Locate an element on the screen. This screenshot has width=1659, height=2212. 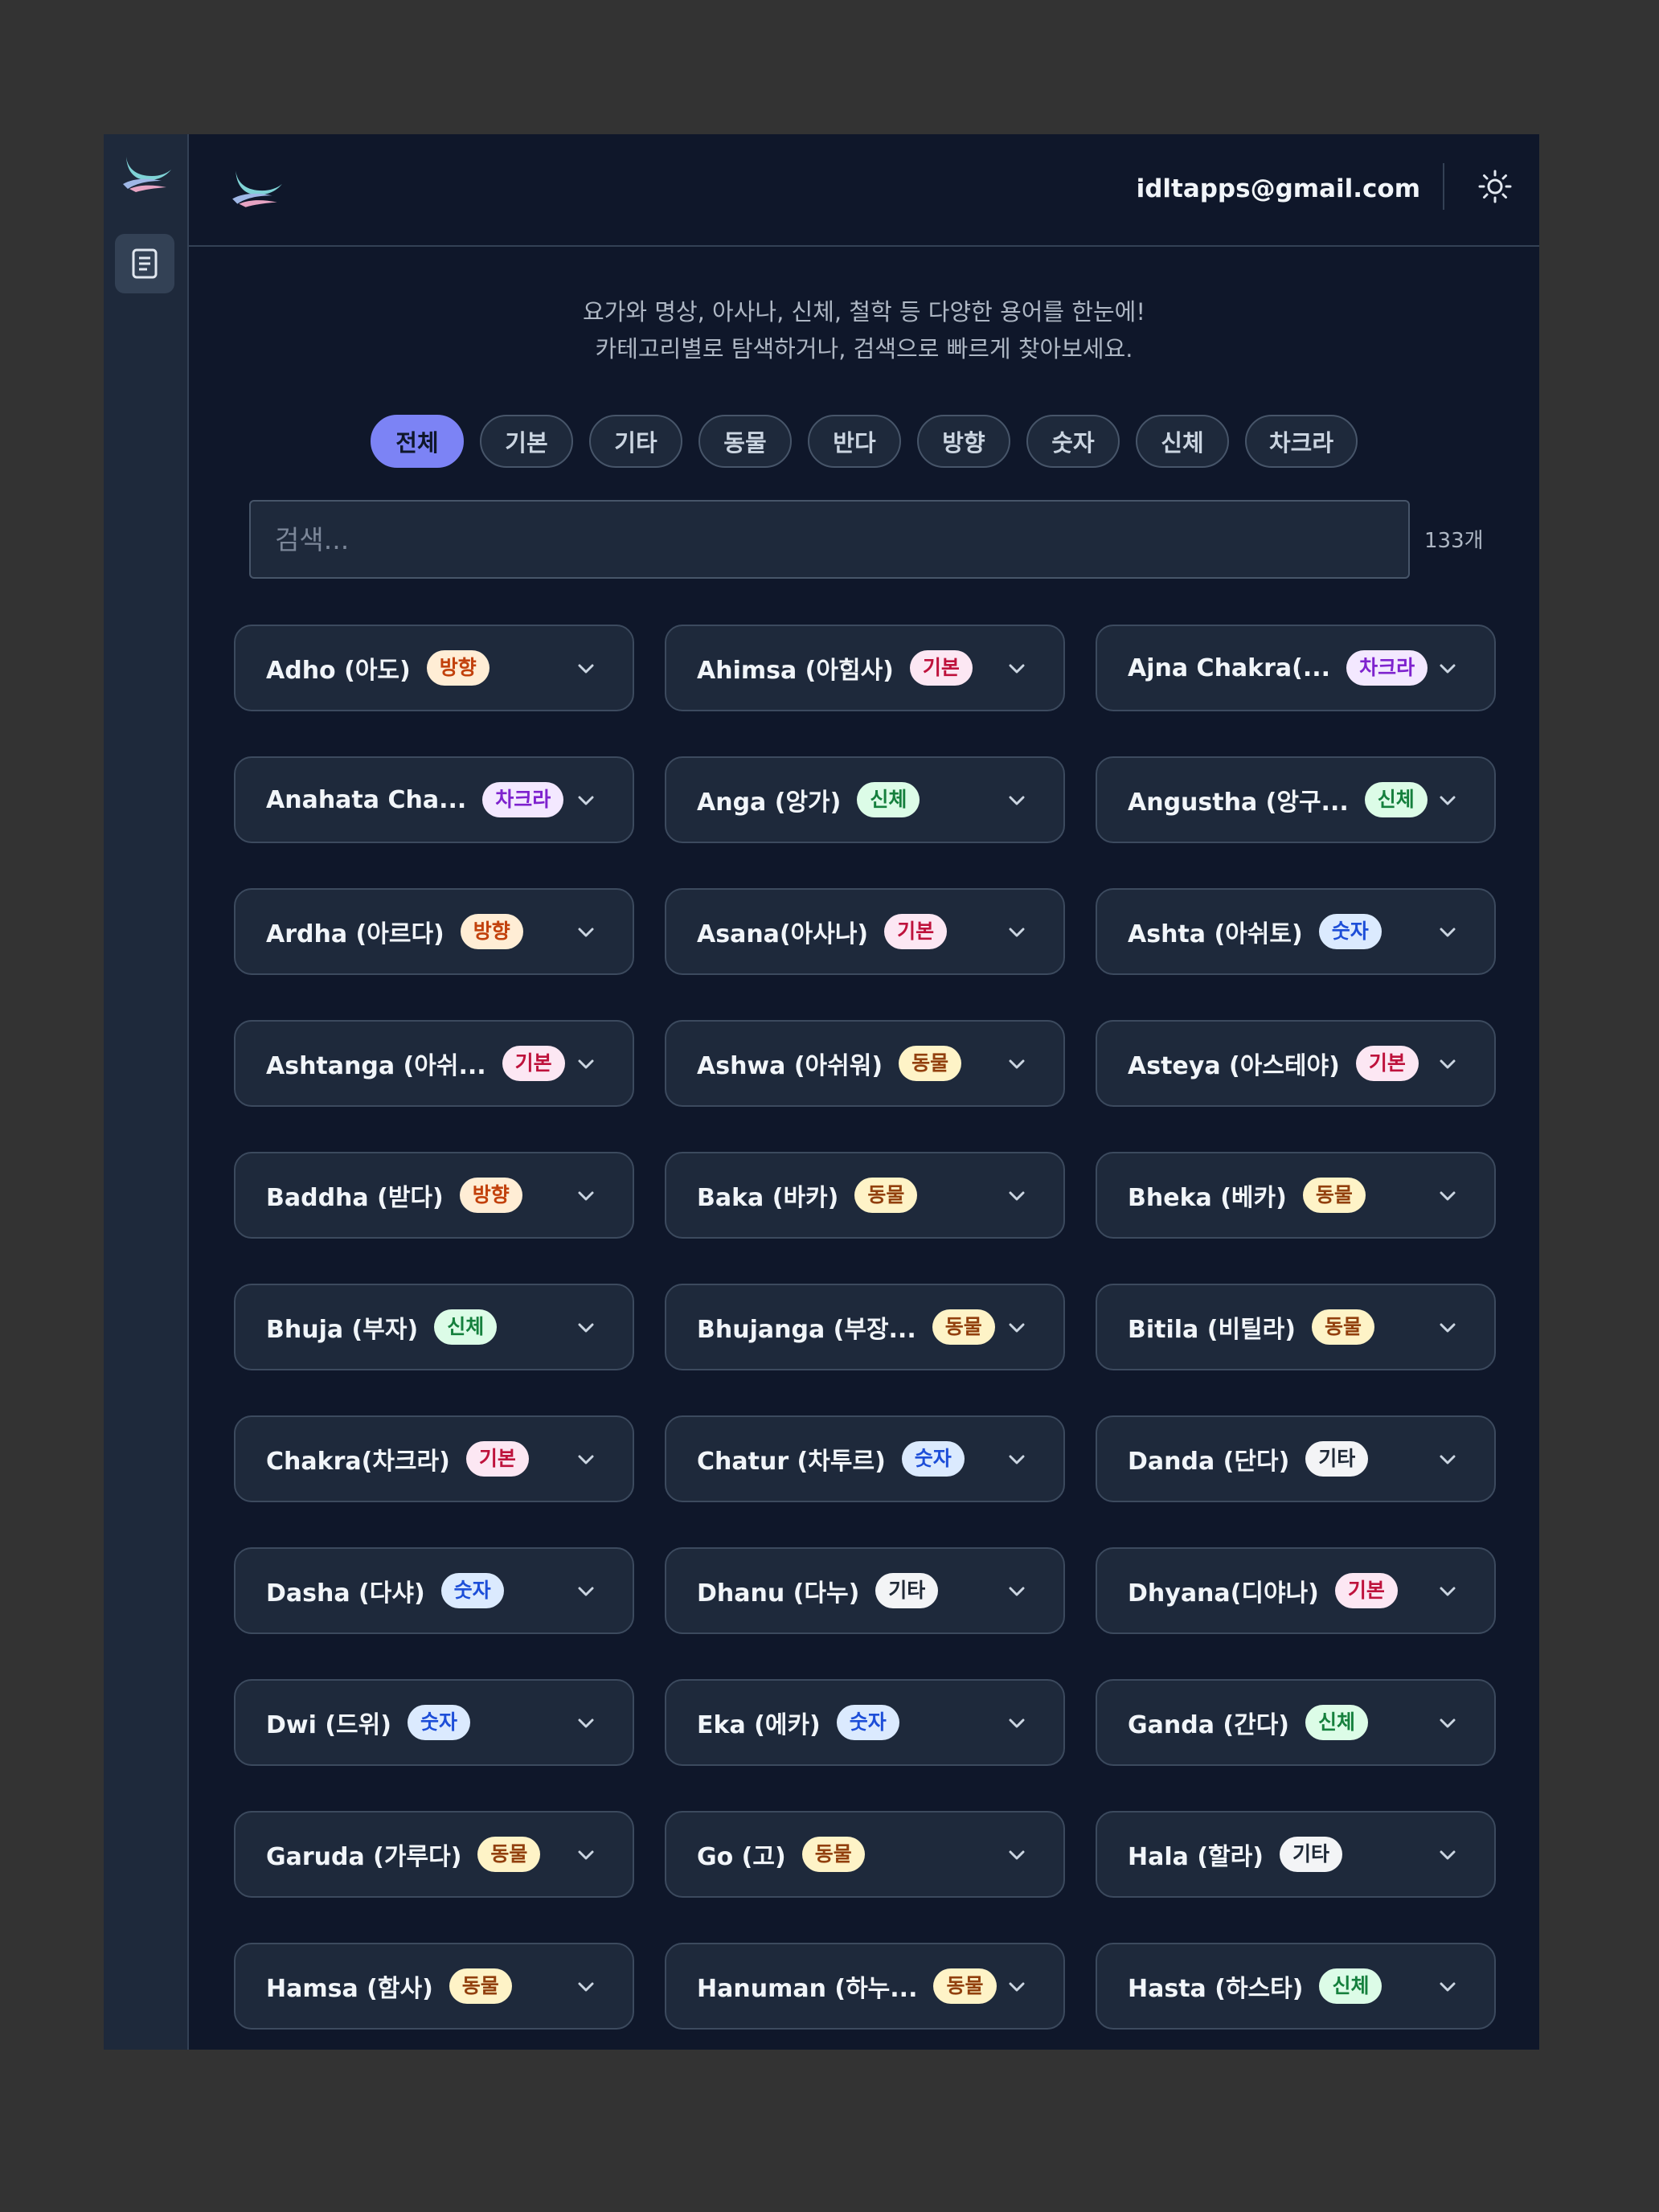
term-card: Hala (할라) 기타 is located at coordinates (1296, 1854).